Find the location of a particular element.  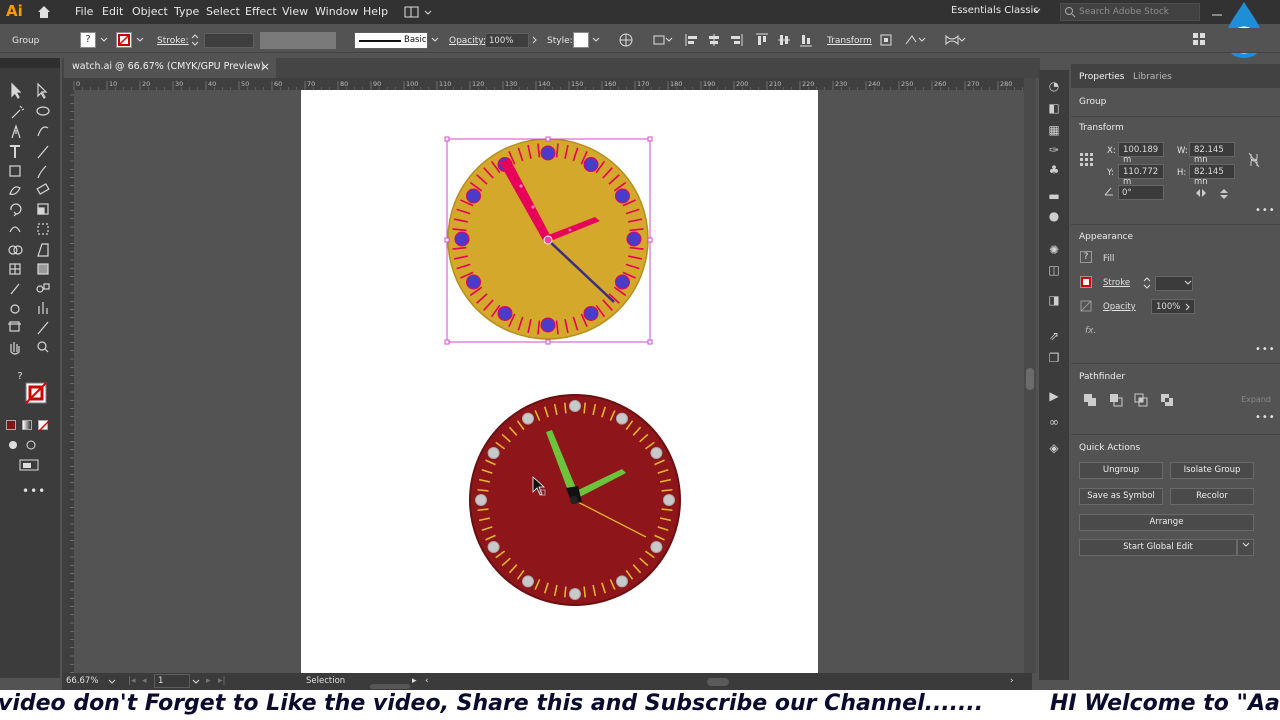

opacity-label: Opacity is located at coordinates (1119, 307).